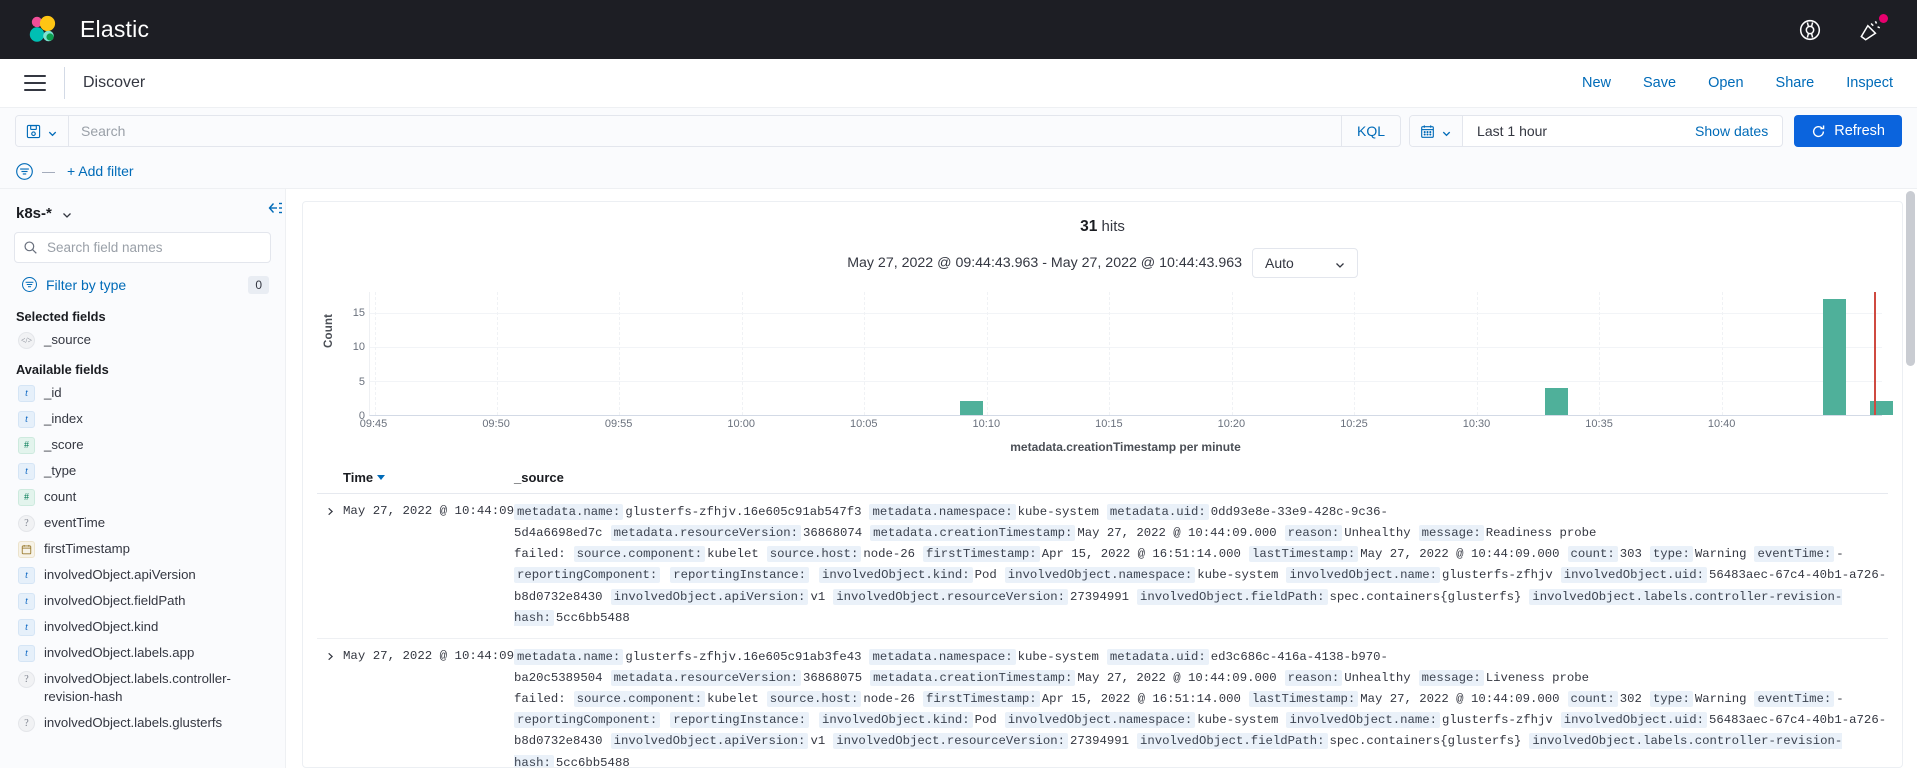 The height and width of the screenshot is (768, 1917). I want to click on field-key: source.host:, so click(814, 554).